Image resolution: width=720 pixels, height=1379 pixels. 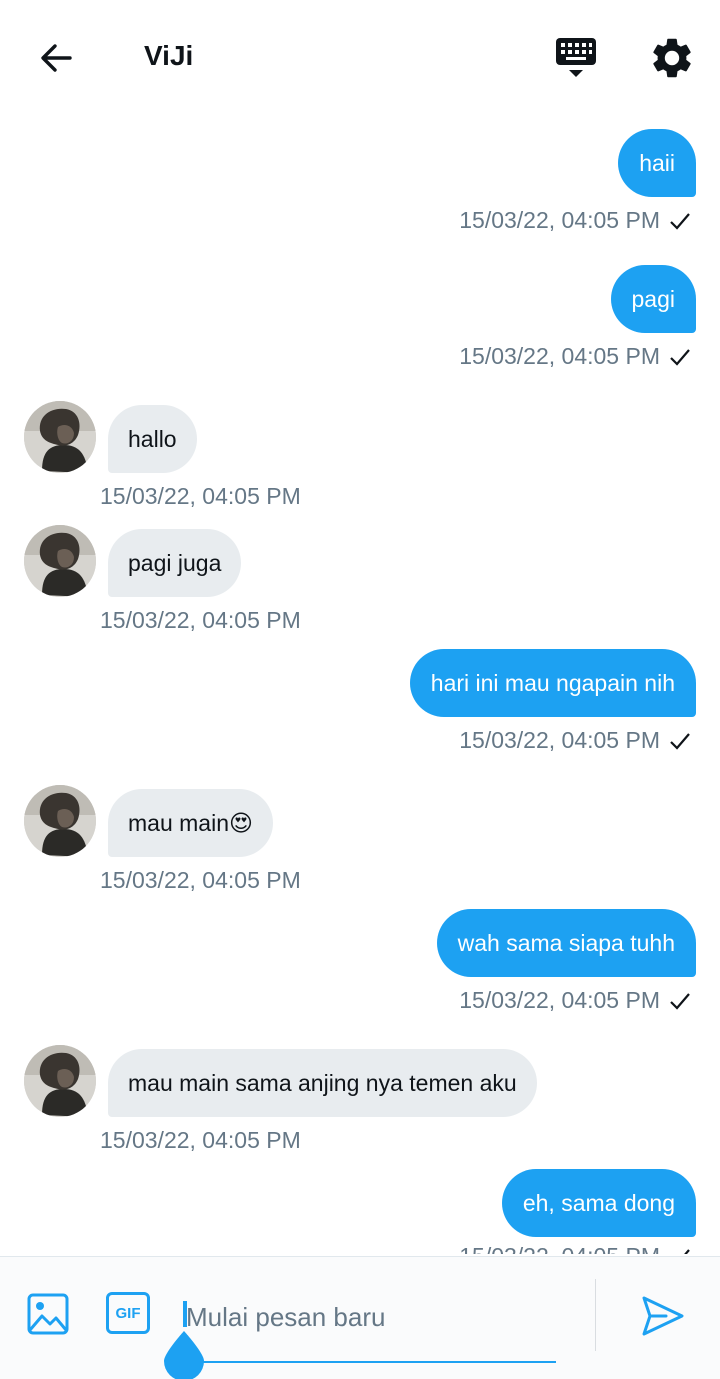 What do you see at coordinates (566, 943) in the screenshot?
I see `outgoing-message-bubble: wah sama siapa tuhh` at bounding box center [566, 943].